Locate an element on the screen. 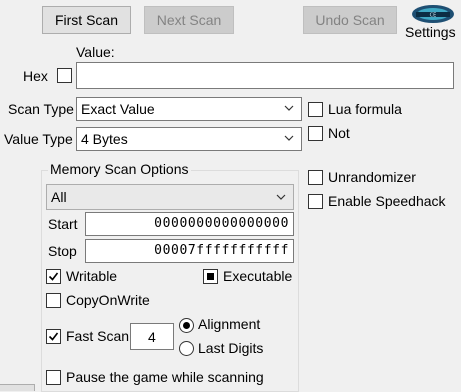 The image size is (461, 392). unrandomizer-checkbox is located at coordinates (315, 177).